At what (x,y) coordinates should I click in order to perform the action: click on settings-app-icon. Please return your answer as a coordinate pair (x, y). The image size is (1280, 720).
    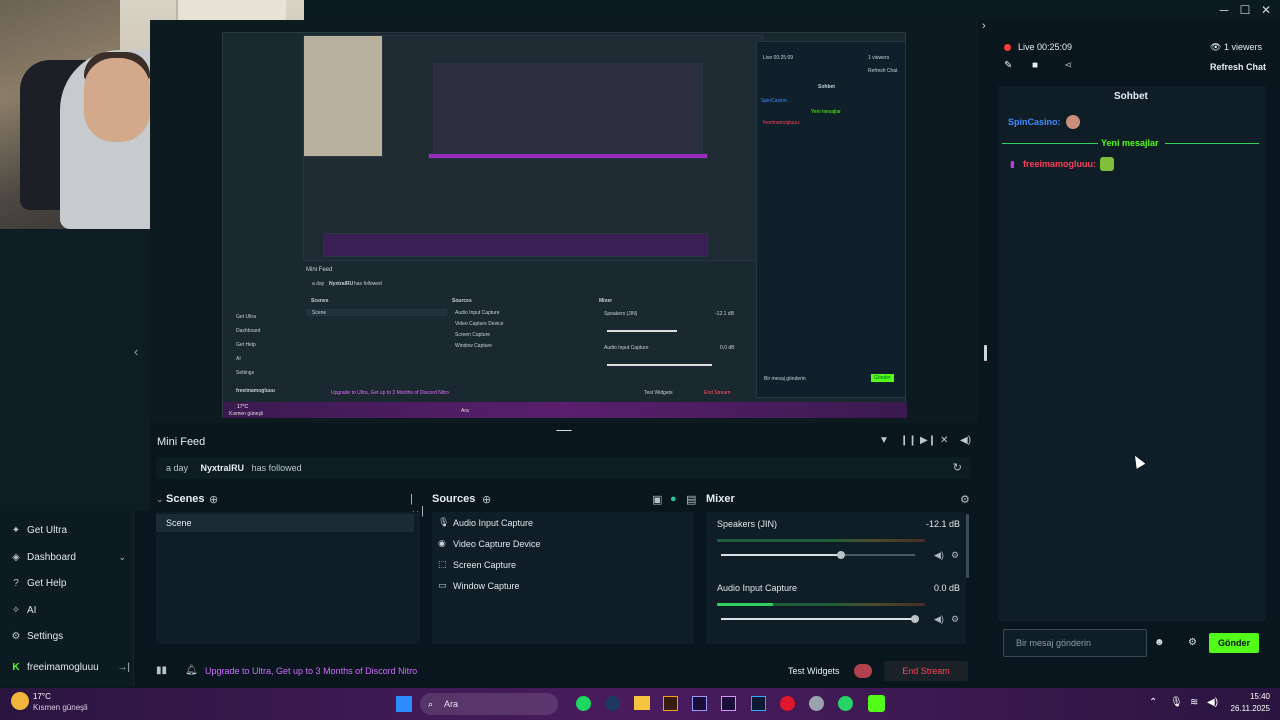
    Looking at the image, I should click on (816, 703).